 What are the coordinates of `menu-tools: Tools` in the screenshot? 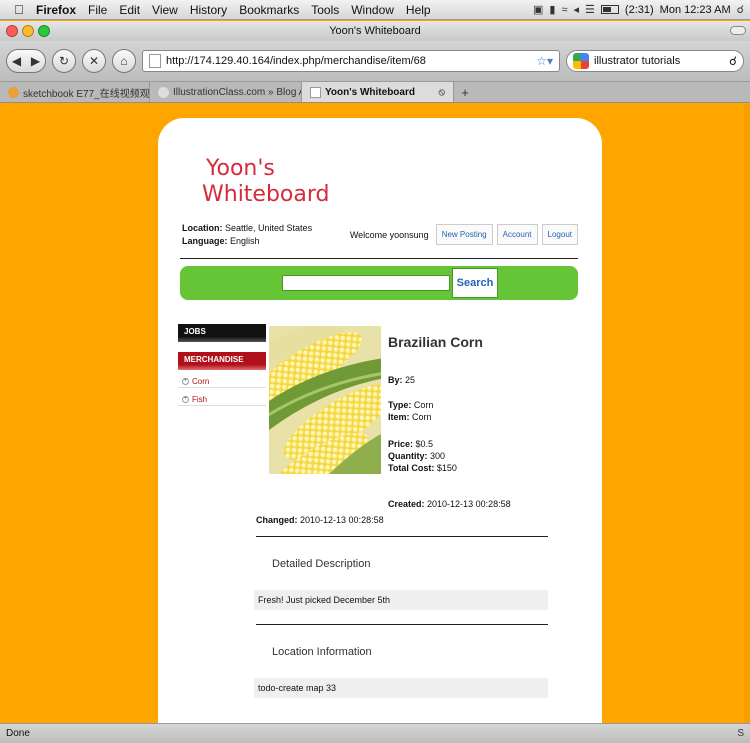 It's located at (325, 10).